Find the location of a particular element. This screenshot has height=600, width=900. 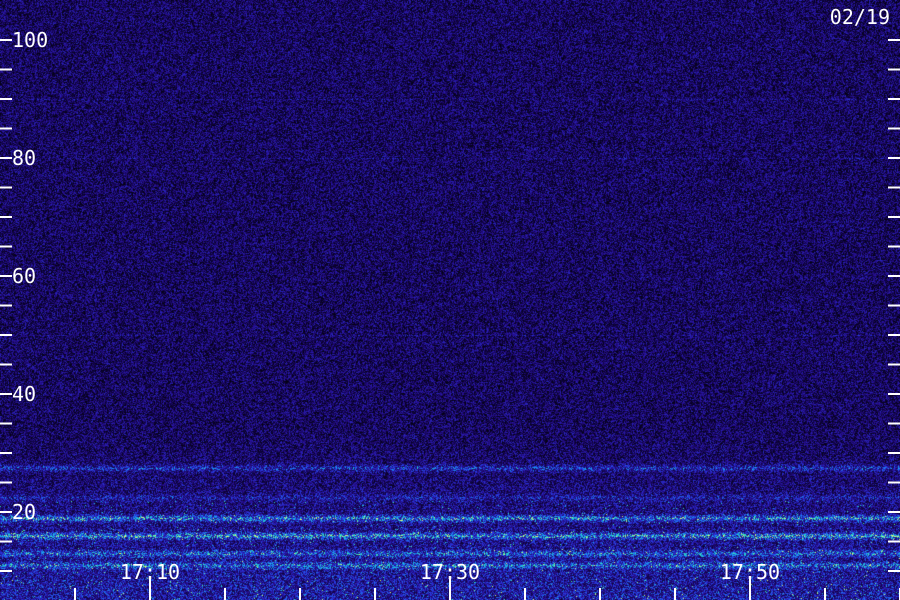

y-tick-label: 40 is located at coordinates (24, 394).